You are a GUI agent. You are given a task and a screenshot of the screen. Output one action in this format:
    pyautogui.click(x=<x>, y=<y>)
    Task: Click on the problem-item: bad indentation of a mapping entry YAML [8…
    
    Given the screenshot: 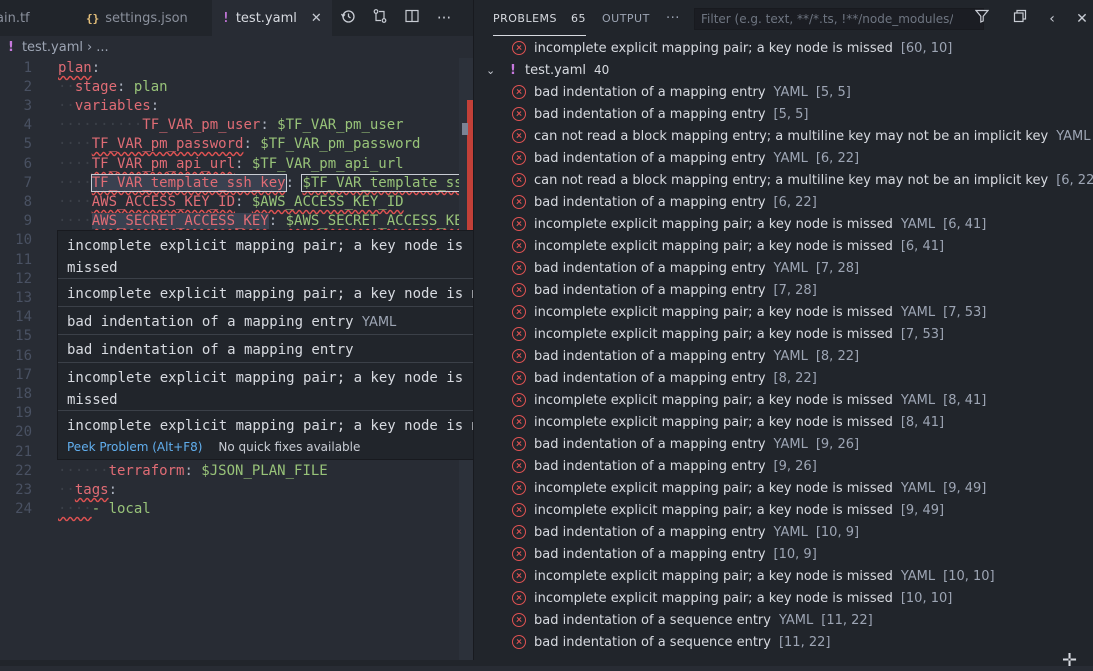 What is the action you would take?
    pyautogui.click(x=783, y=356)
    